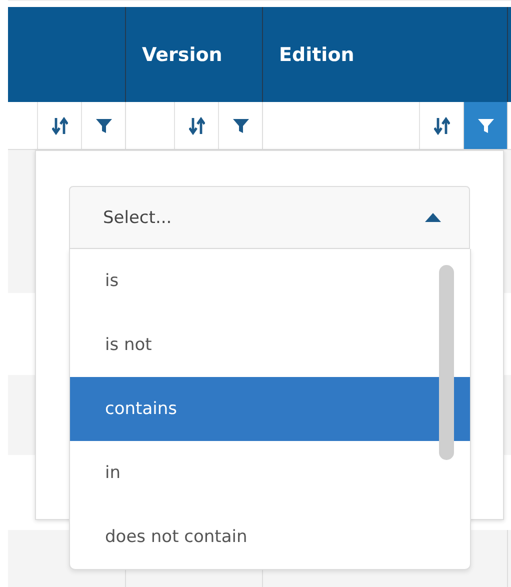  I want to click on scrollbar, so click(446, 362).